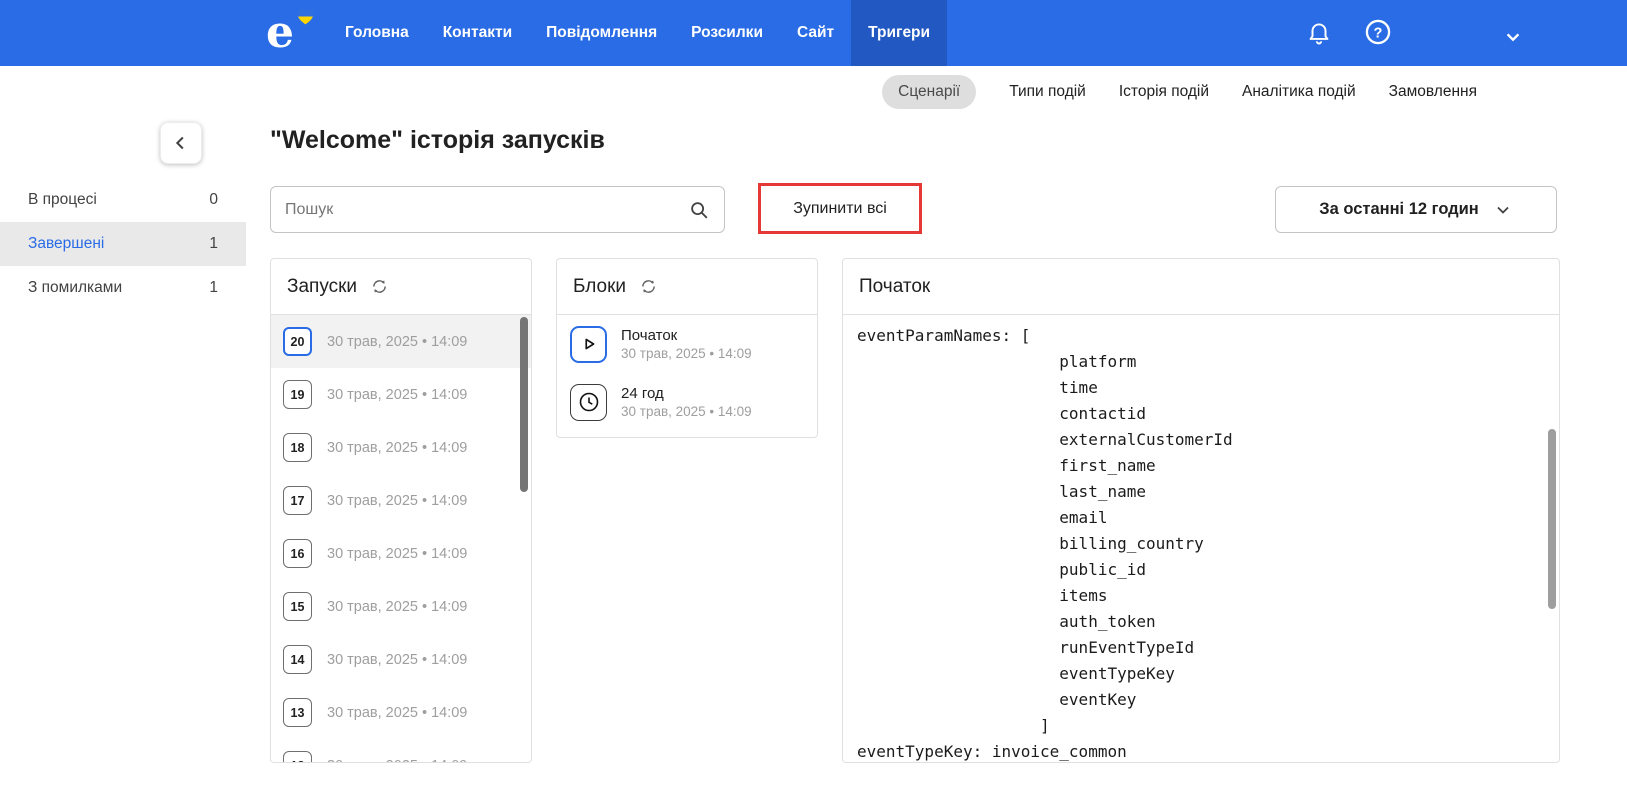  I want to click on nav-item-campaigns: Розсилки, so click(727, 33).